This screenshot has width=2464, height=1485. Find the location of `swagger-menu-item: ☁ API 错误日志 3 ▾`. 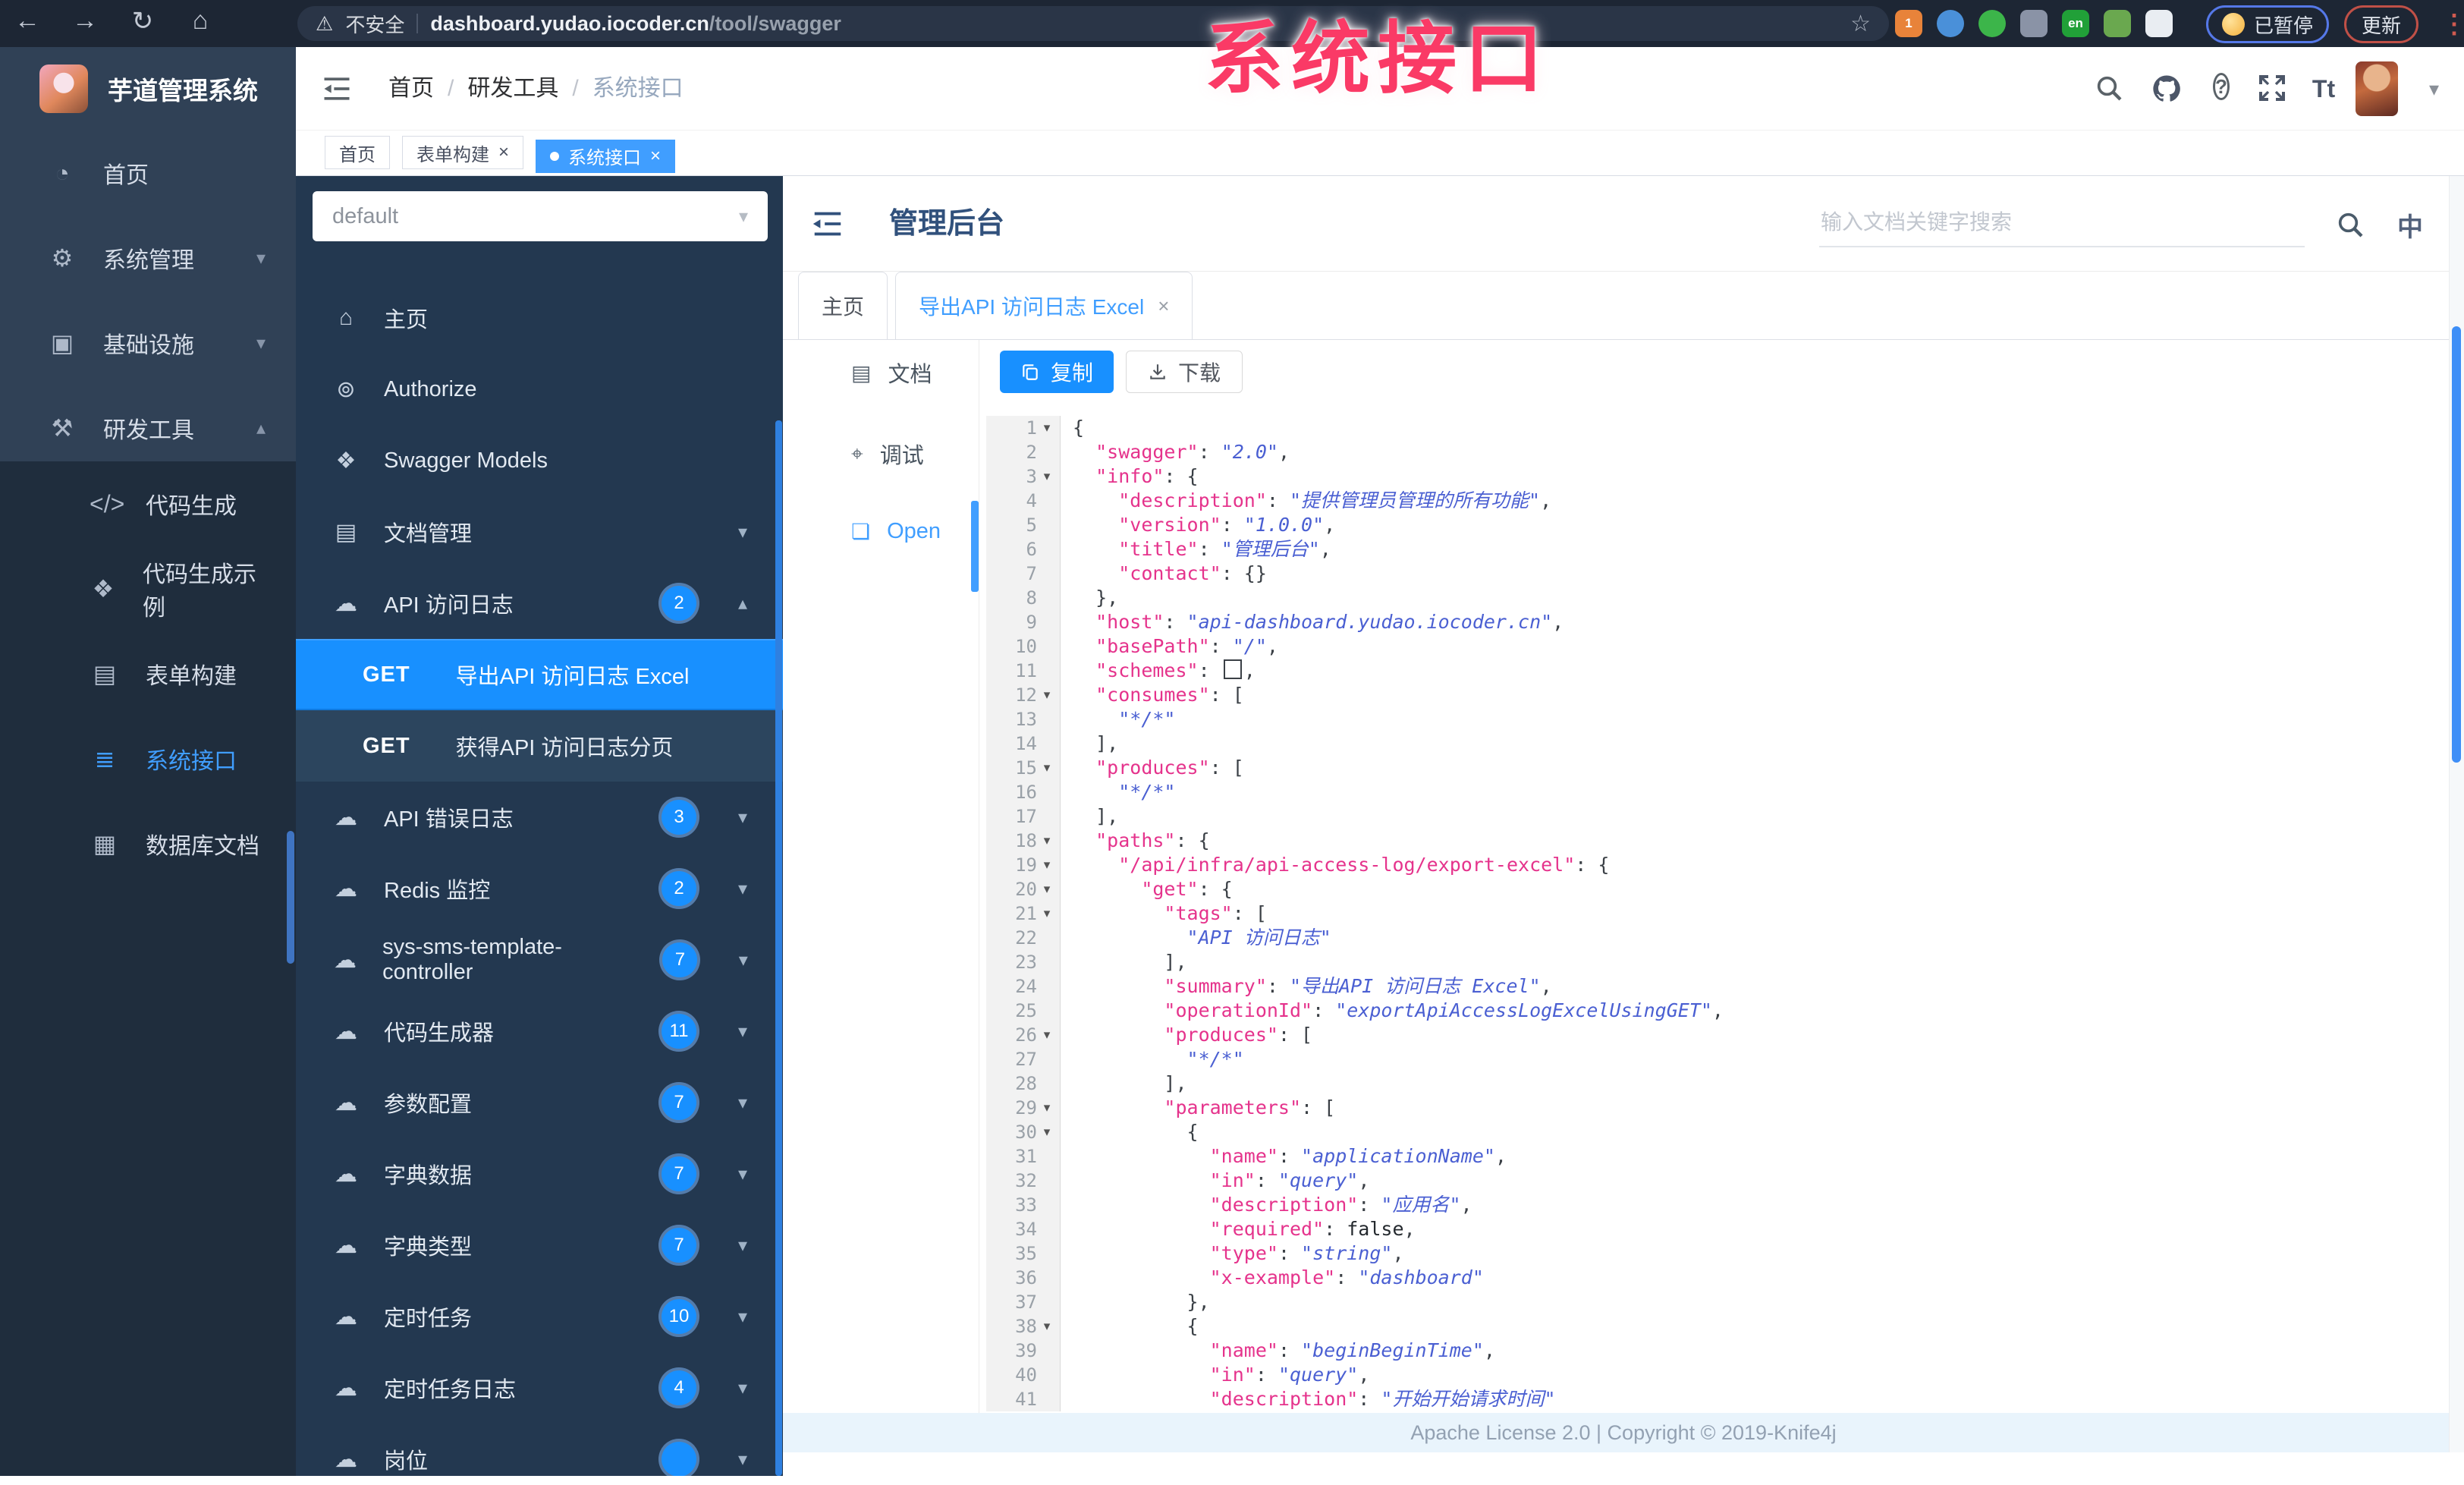

swagger-menu-item: ☁ API 错误日志 3 ▾ is located at coordinates (539, 817).